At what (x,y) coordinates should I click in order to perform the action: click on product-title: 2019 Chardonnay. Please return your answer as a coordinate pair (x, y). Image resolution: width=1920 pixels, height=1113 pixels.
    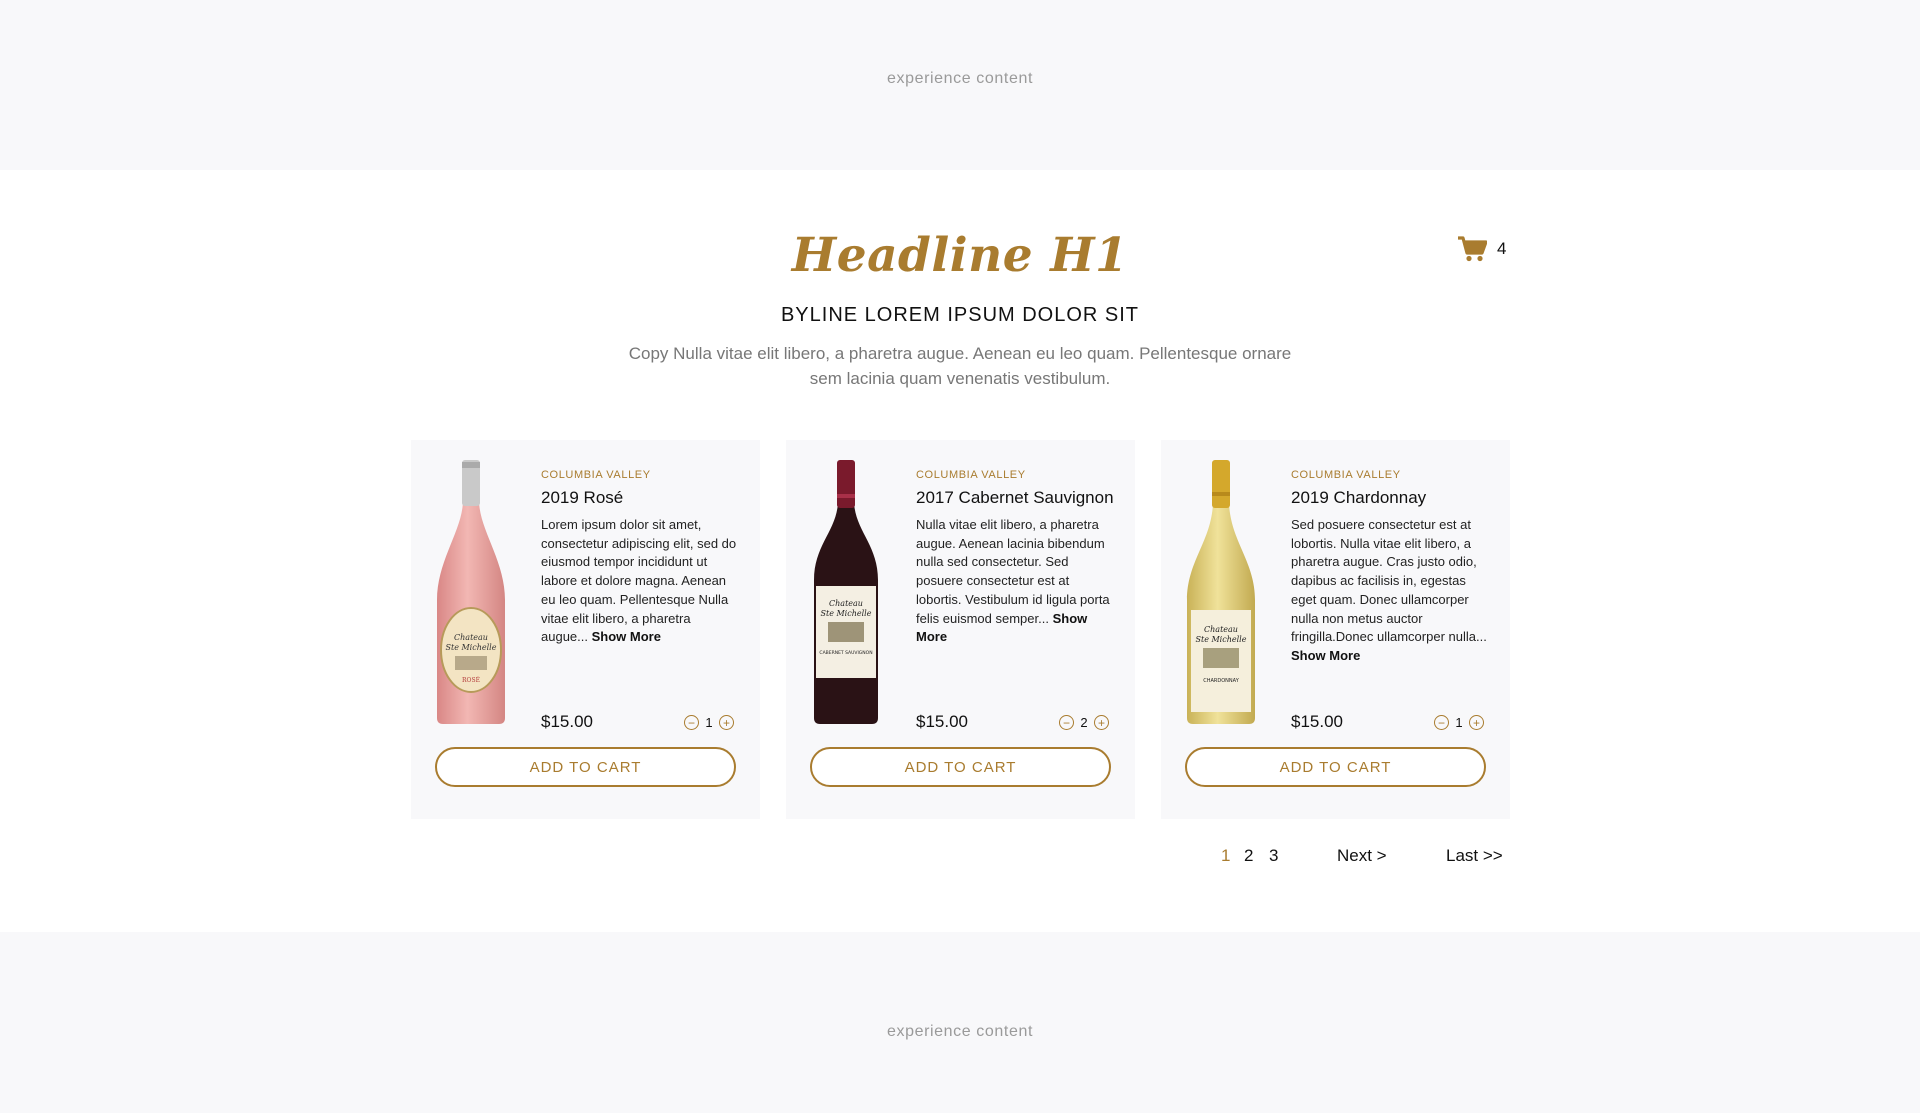
    Looking at the image, I should click on (1359, 497).